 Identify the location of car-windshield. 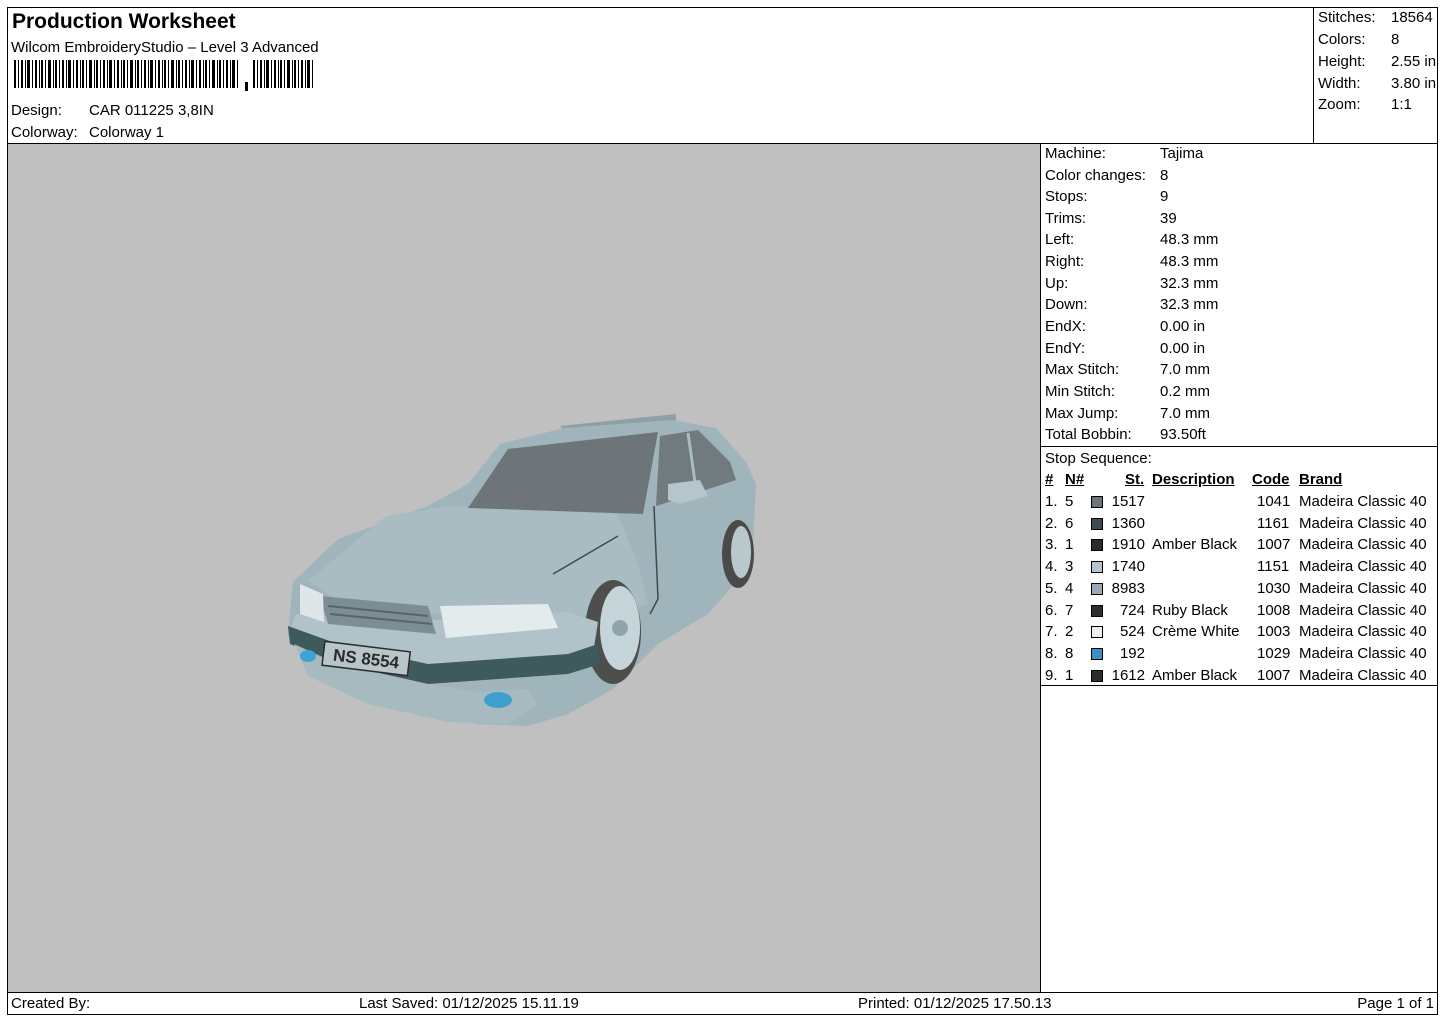
(563, 473).